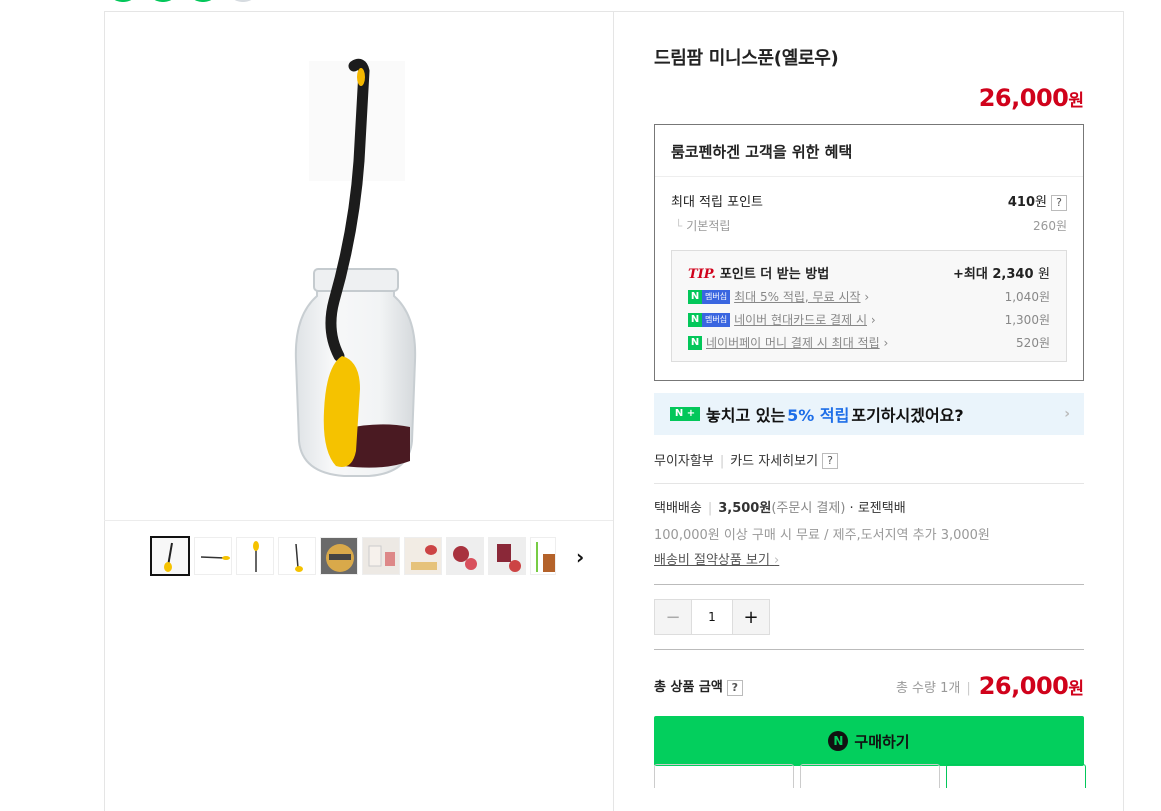 This screenshot has height=811, width=1161. Describe the element at coordinates (1033, 342) in the screenshot. I see `tip-item-value: 520원` at that location.